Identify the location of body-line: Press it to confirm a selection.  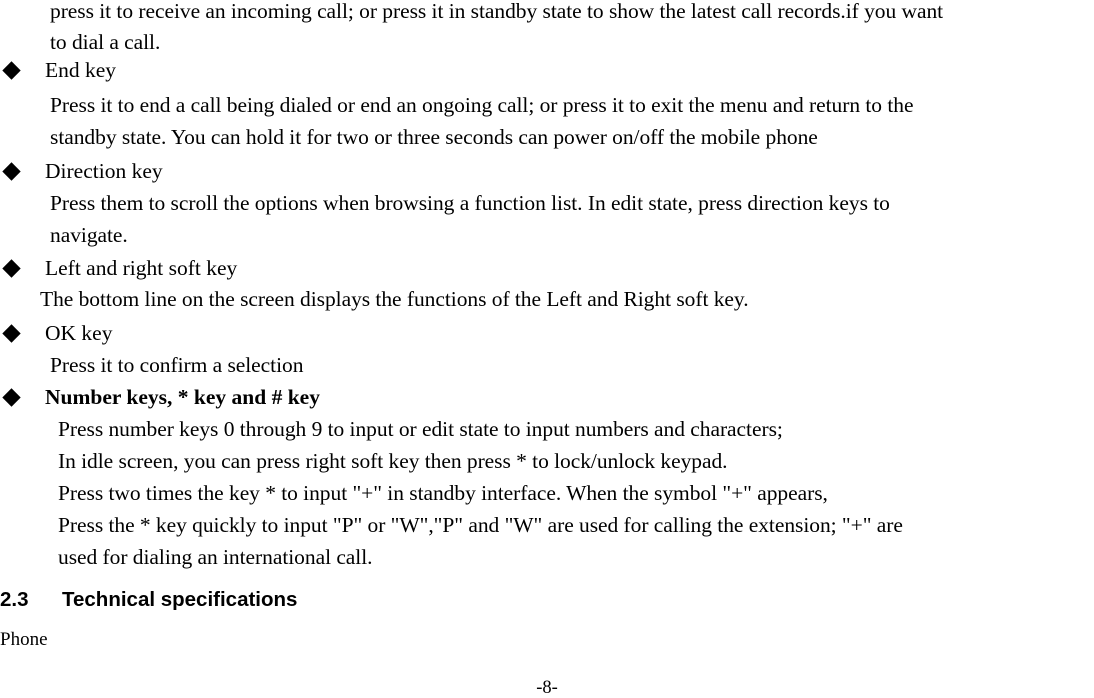
(177, 365).